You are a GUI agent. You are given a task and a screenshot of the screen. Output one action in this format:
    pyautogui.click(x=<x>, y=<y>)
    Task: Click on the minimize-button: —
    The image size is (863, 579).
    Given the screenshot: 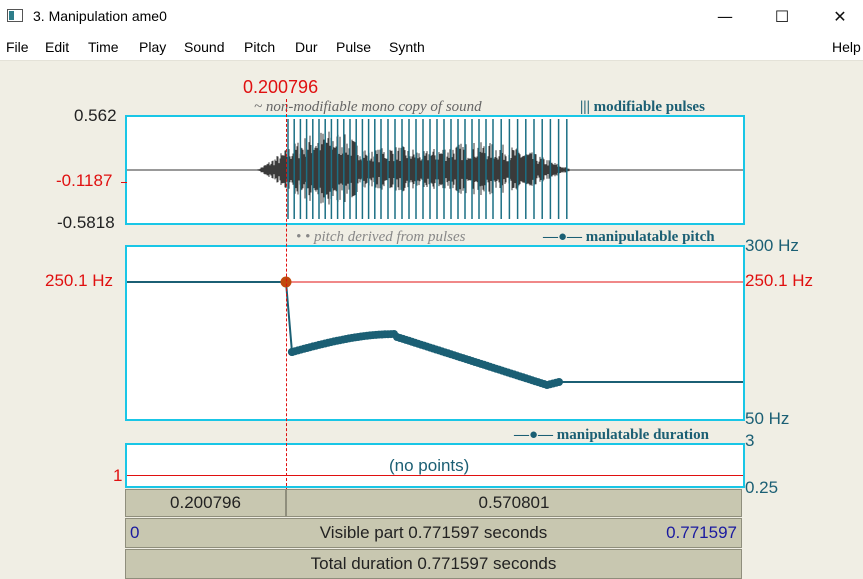 What is the action you would take?
    pyautogui.click(x=725, y=16)
    